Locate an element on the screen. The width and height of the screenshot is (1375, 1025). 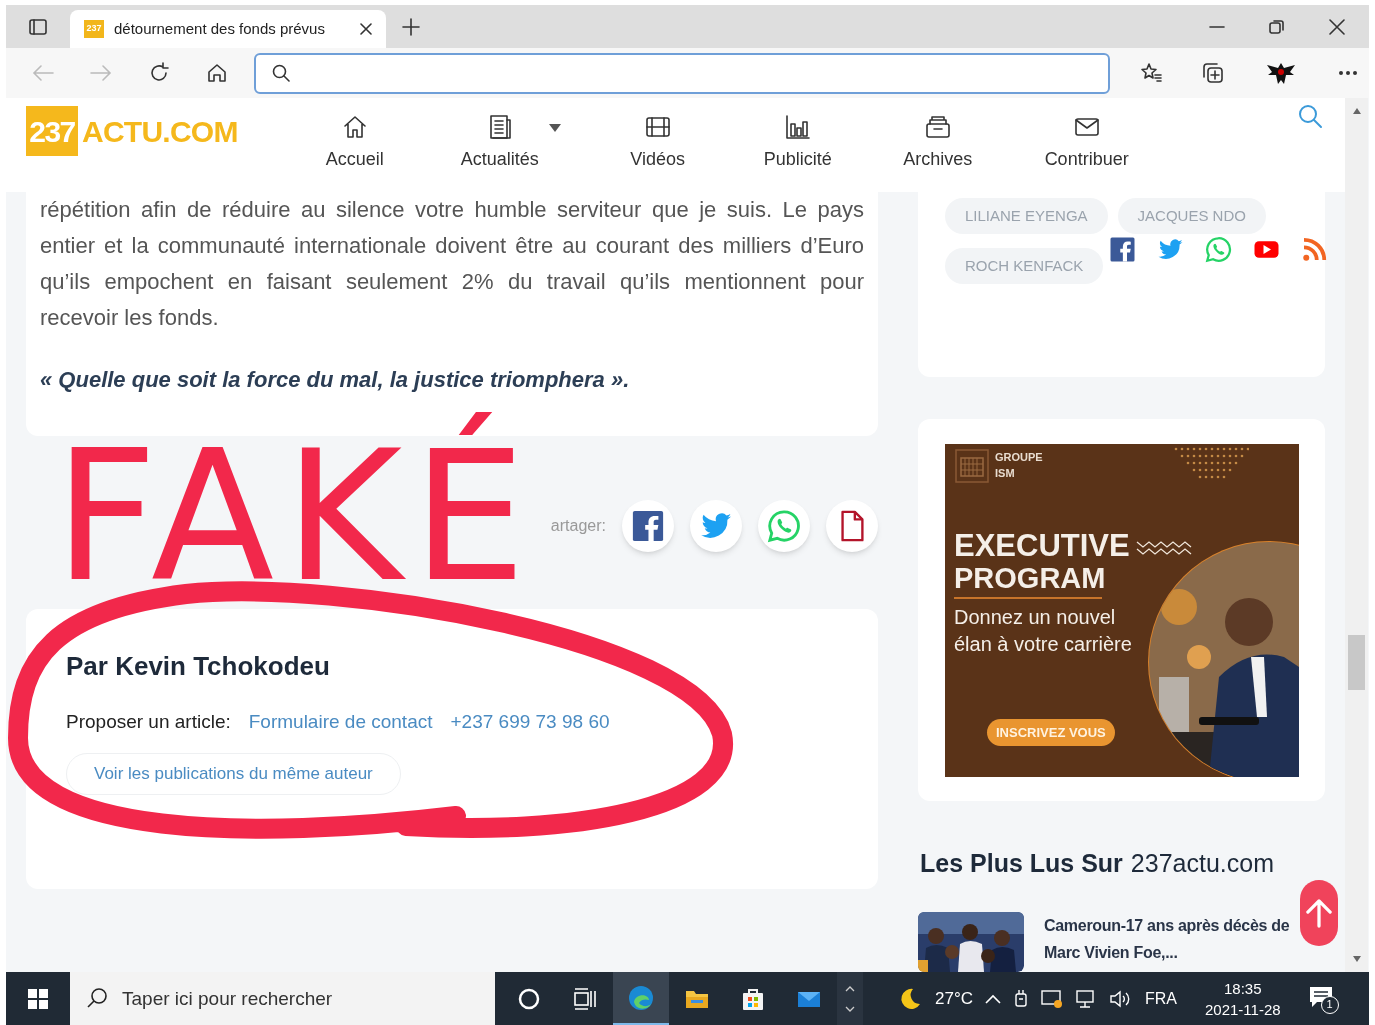
clock: 18:35 2021-11-28 is located at coordinates (1243, 998).